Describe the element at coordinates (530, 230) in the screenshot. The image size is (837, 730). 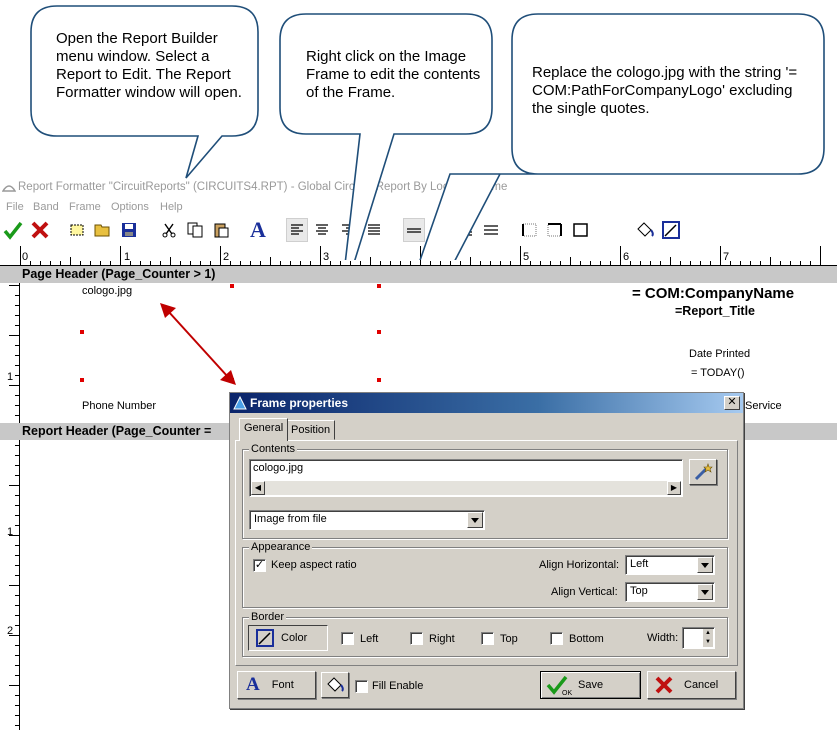
I see `frame-left-icon` at that location.